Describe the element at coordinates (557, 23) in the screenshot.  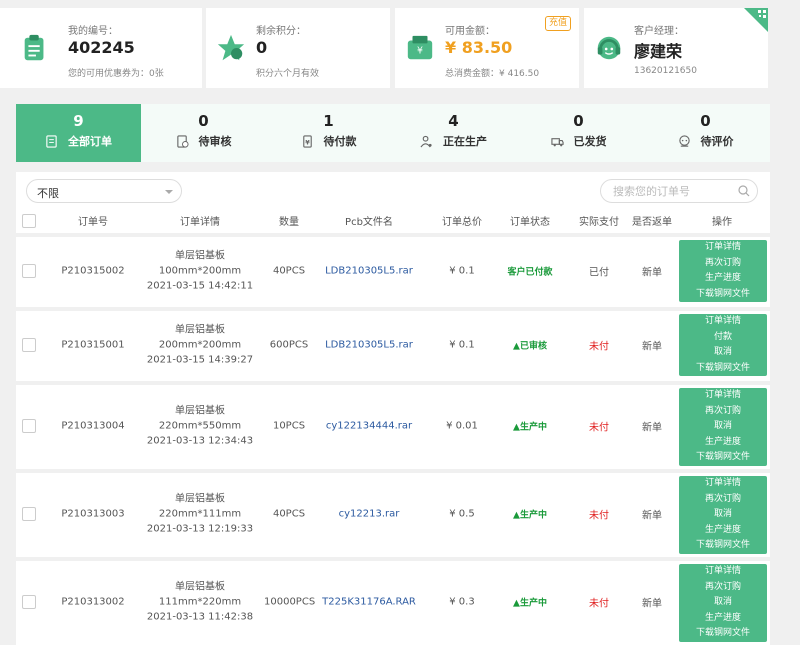
I see `recharge-button: 充值` at that location.